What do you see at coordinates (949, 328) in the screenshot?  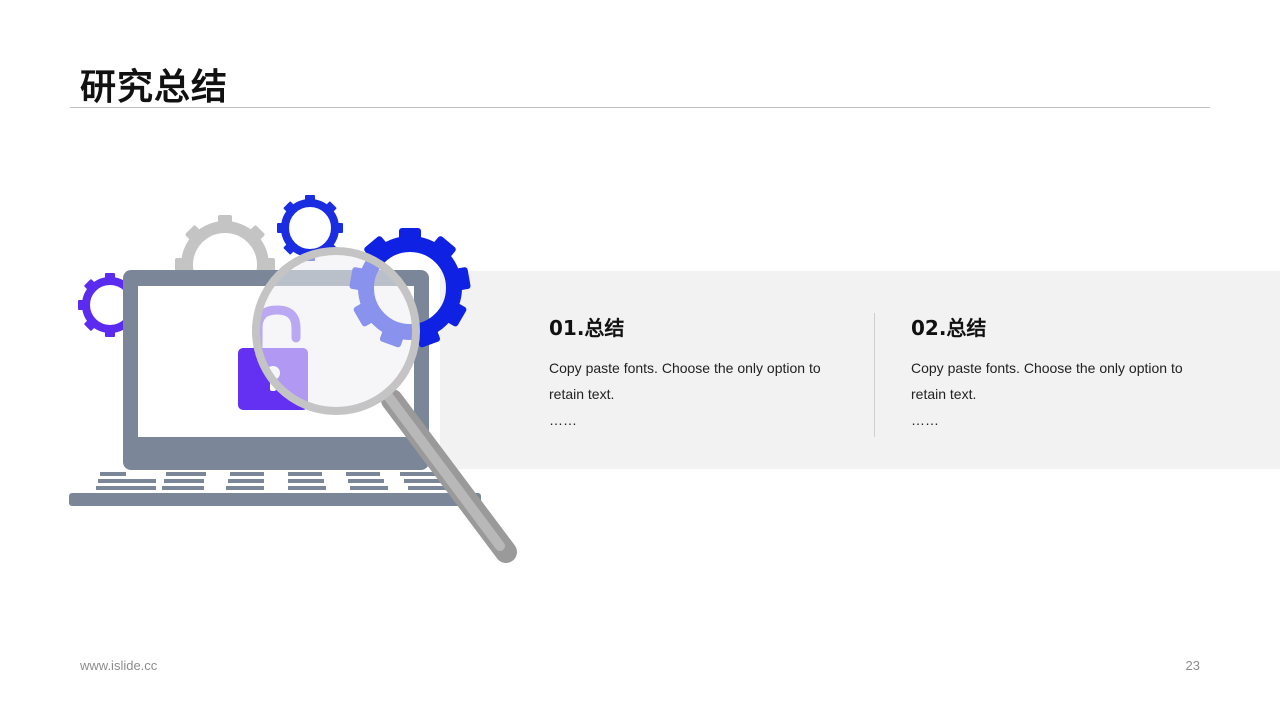 I see `column-heading: 02.总结` at bounding box center [949, 328].